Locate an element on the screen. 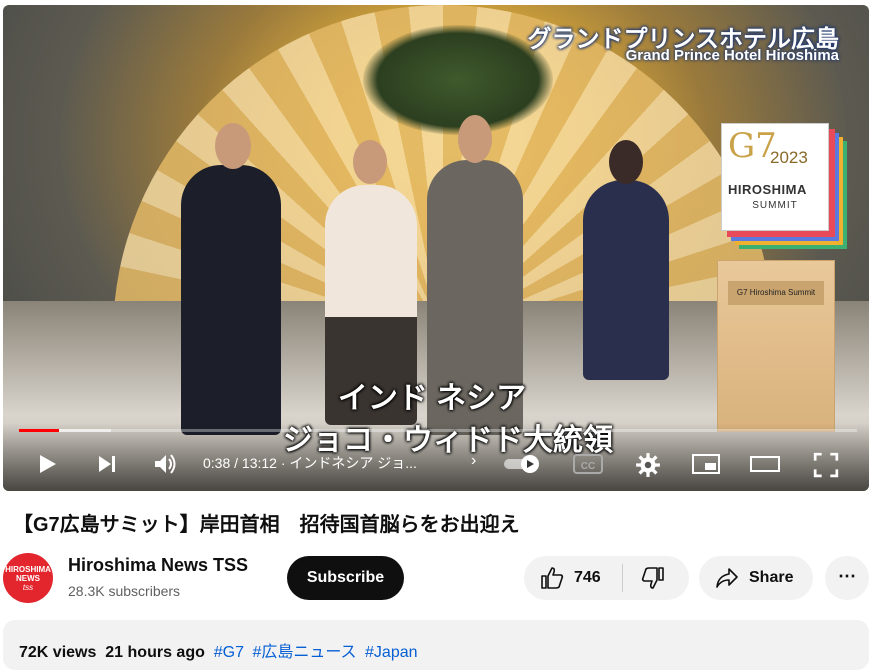 This screenshot has width=869, height=670. share-label: Share is located at coordinates (771, 577).